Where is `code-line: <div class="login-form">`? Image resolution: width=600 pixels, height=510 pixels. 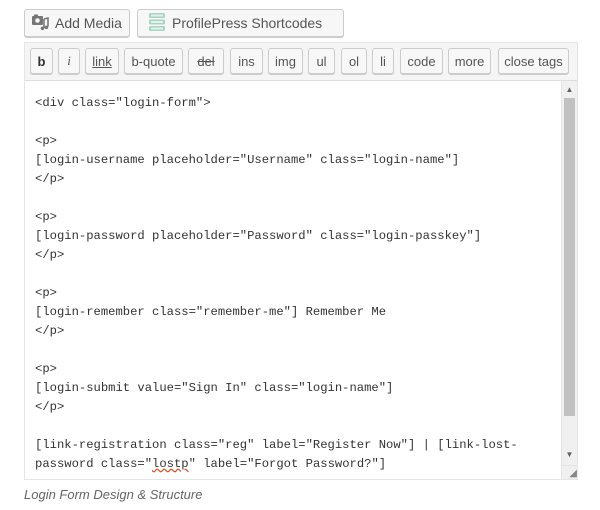
code-line: <div class="login-form"> is located at coordinates (123, 103).